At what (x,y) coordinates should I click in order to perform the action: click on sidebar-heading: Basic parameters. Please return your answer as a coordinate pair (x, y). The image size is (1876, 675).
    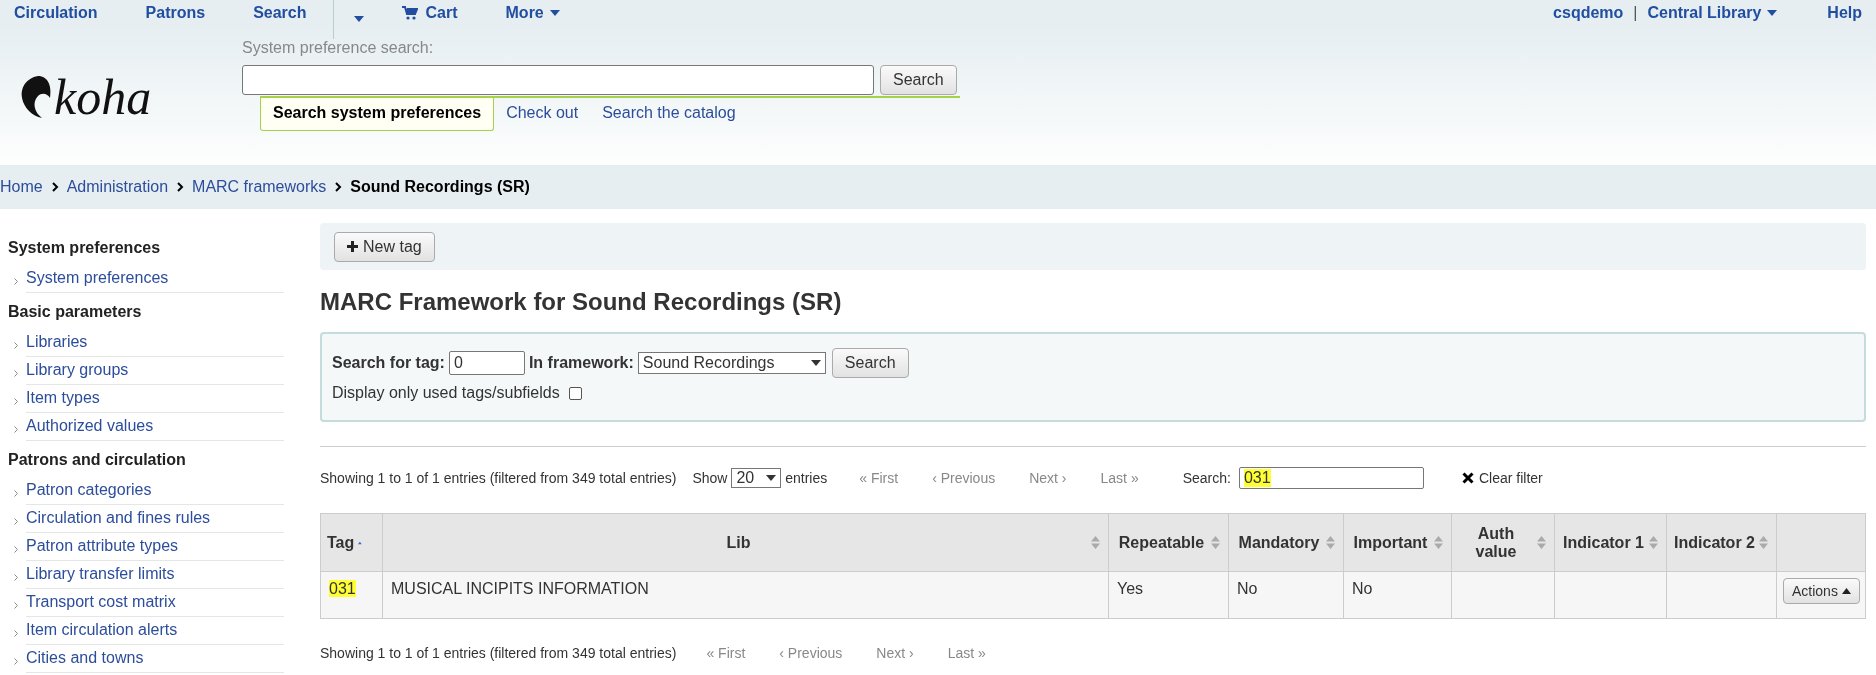
    Looking at the image, I should click on (75, 312).